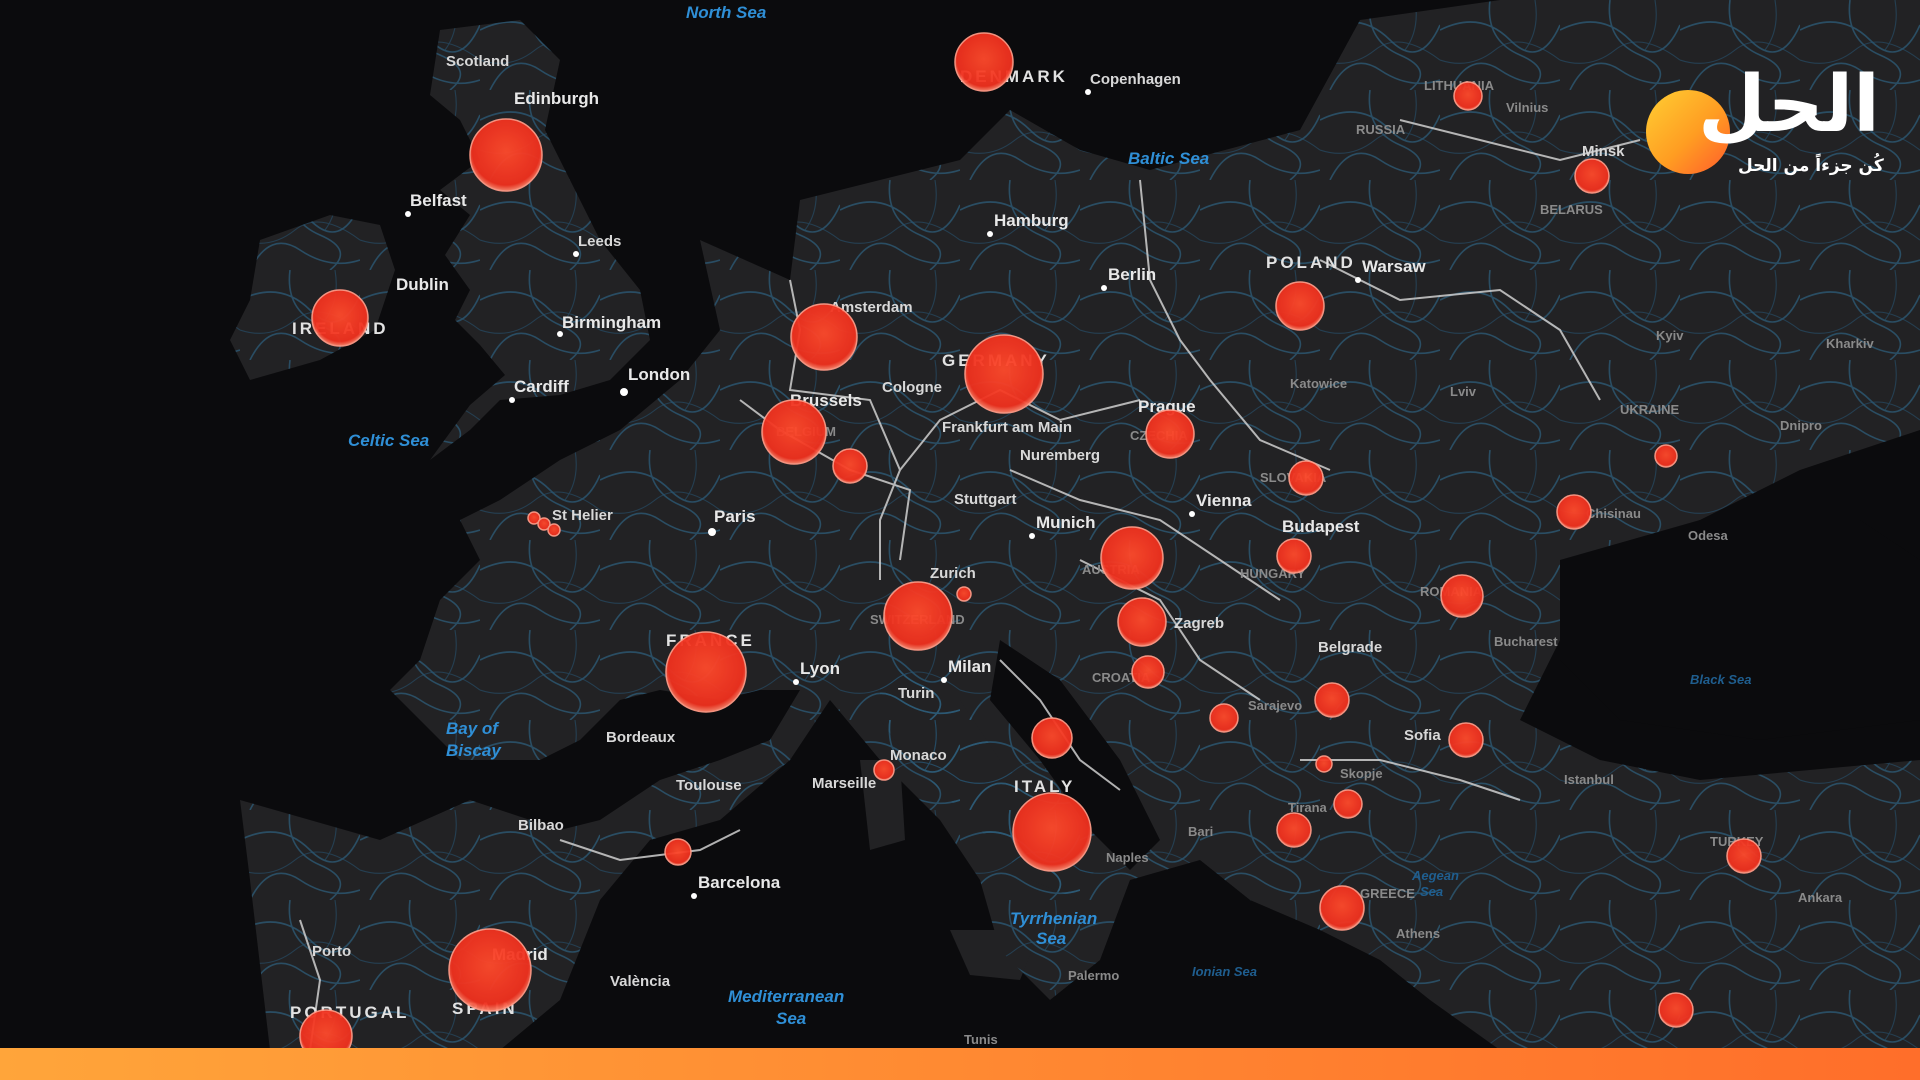 The width and height of the screenshot is (1920, 1080). What do you see at coordinates (1422, 735) in the screenshot?
I see `label-sofia: Sofia` at bounding box center [1422, 735].